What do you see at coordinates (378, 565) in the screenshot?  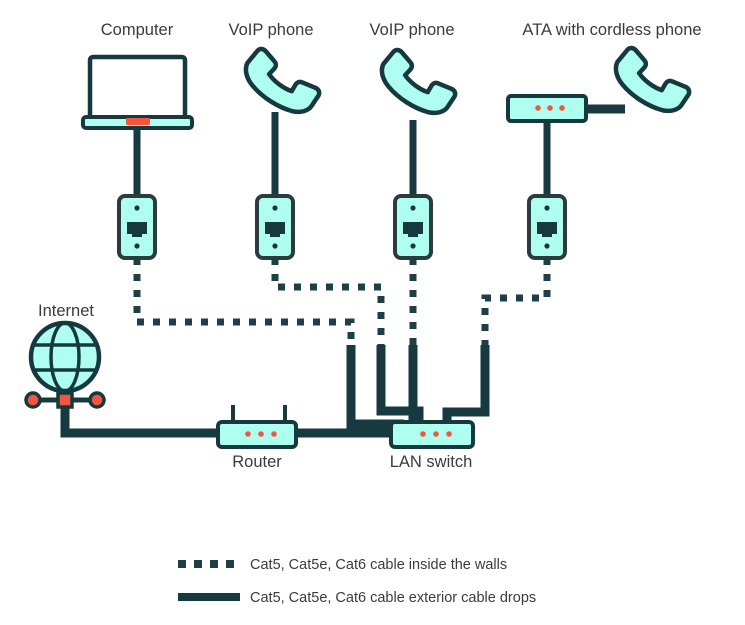 I see `legend-label-dashed: Cat5, Cat5e, Cat6 cable inside the walls` at bounding box center [378, 565].